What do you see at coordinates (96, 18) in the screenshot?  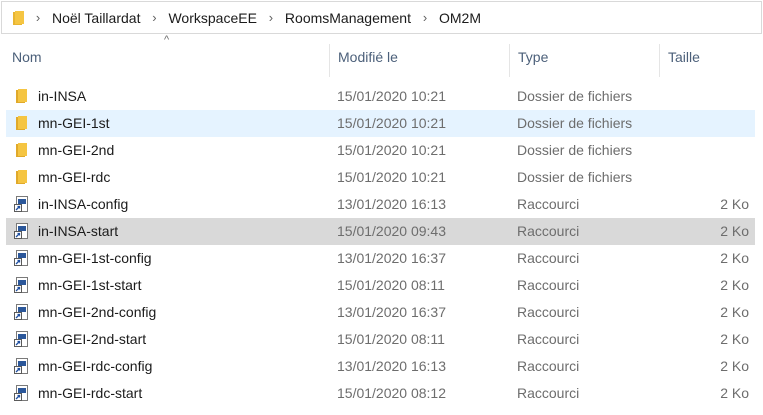 I see `breadcrumb-segment: Noël Taillardat` at bounding box center [96, 18].